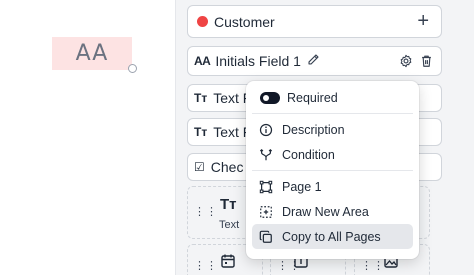  What do you see at coordinates (202, 61) in the screenshot?
I see `initials-type-icon: AA` at bounding box center [202, 61].